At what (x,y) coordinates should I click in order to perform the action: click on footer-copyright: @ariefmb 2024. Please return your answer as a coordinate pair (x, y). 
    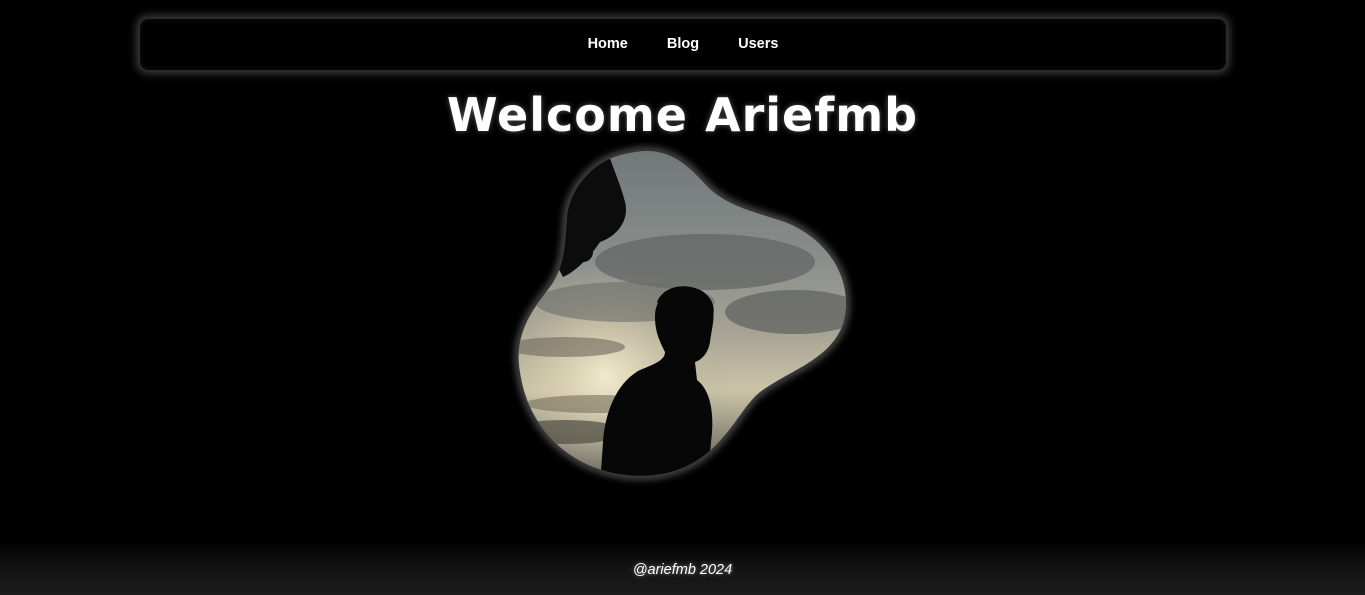
    Looking at the image, I should click on (682, 570).